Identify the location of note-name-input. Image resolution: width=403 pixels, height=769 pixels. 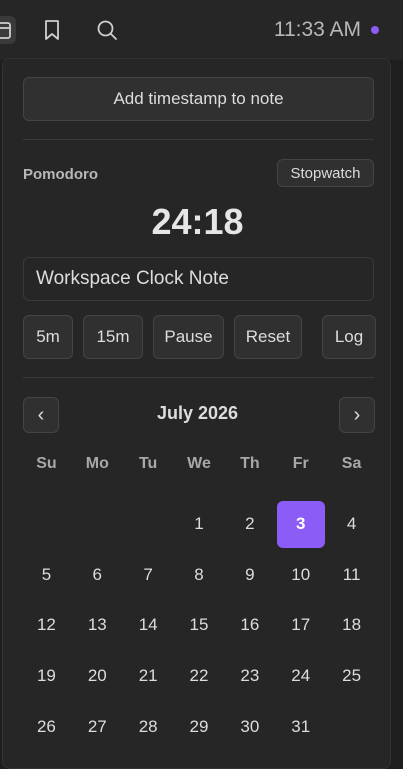
(198, 279).